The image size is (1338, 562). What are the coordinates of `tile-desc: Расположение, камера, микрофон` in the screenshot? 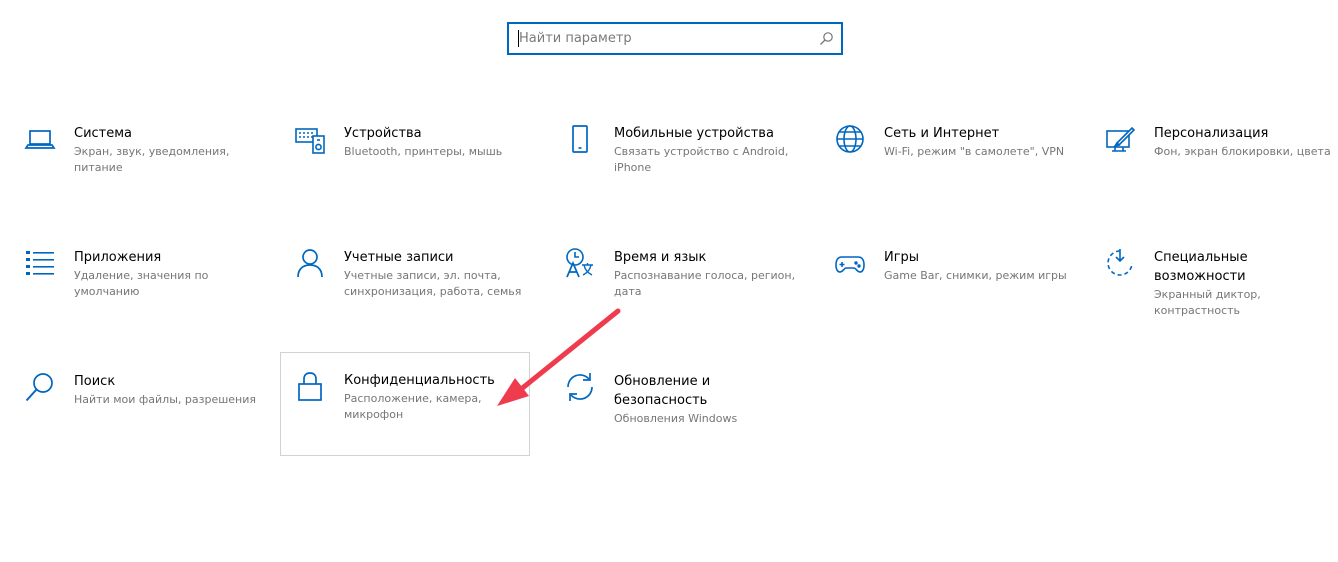 It's located at (413, 406).